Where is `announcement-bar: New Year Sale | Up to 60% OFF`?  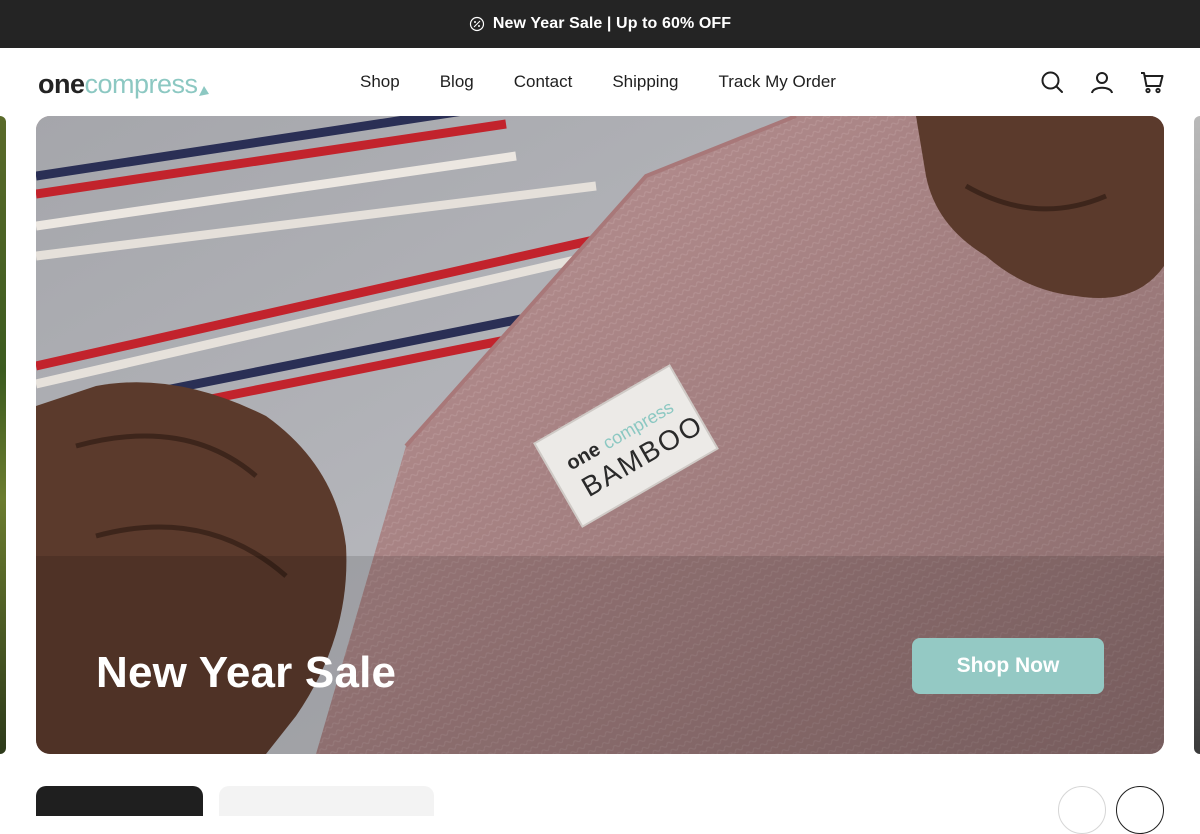
announcement-bar: New Year Sale | Up to 60% OFF is located at coordinates (600, 24).